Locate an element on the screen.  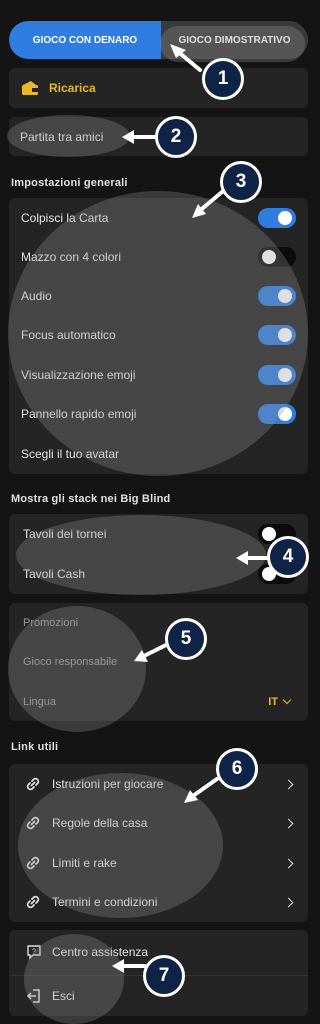
callout-badge-2: 2 is located at coordinates (176, 137).